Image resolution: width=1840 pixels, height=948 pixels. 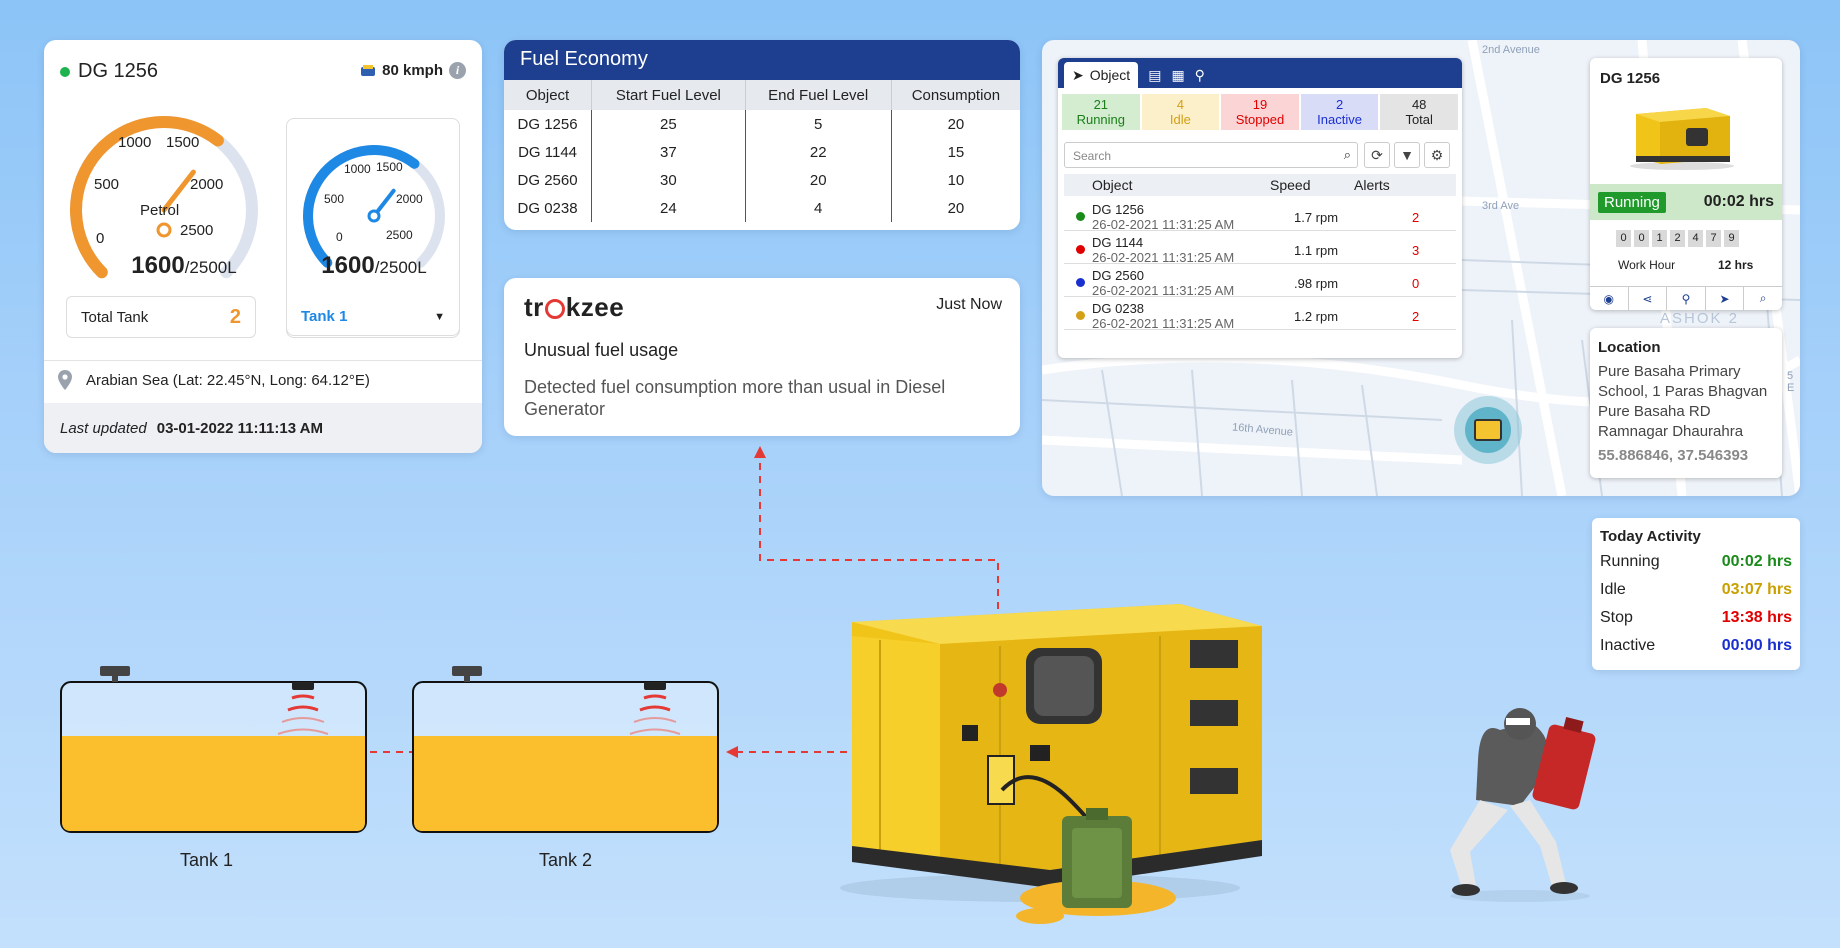 I want to click on object-speed: 1.2 rpm, so click(x=1316, y=316).